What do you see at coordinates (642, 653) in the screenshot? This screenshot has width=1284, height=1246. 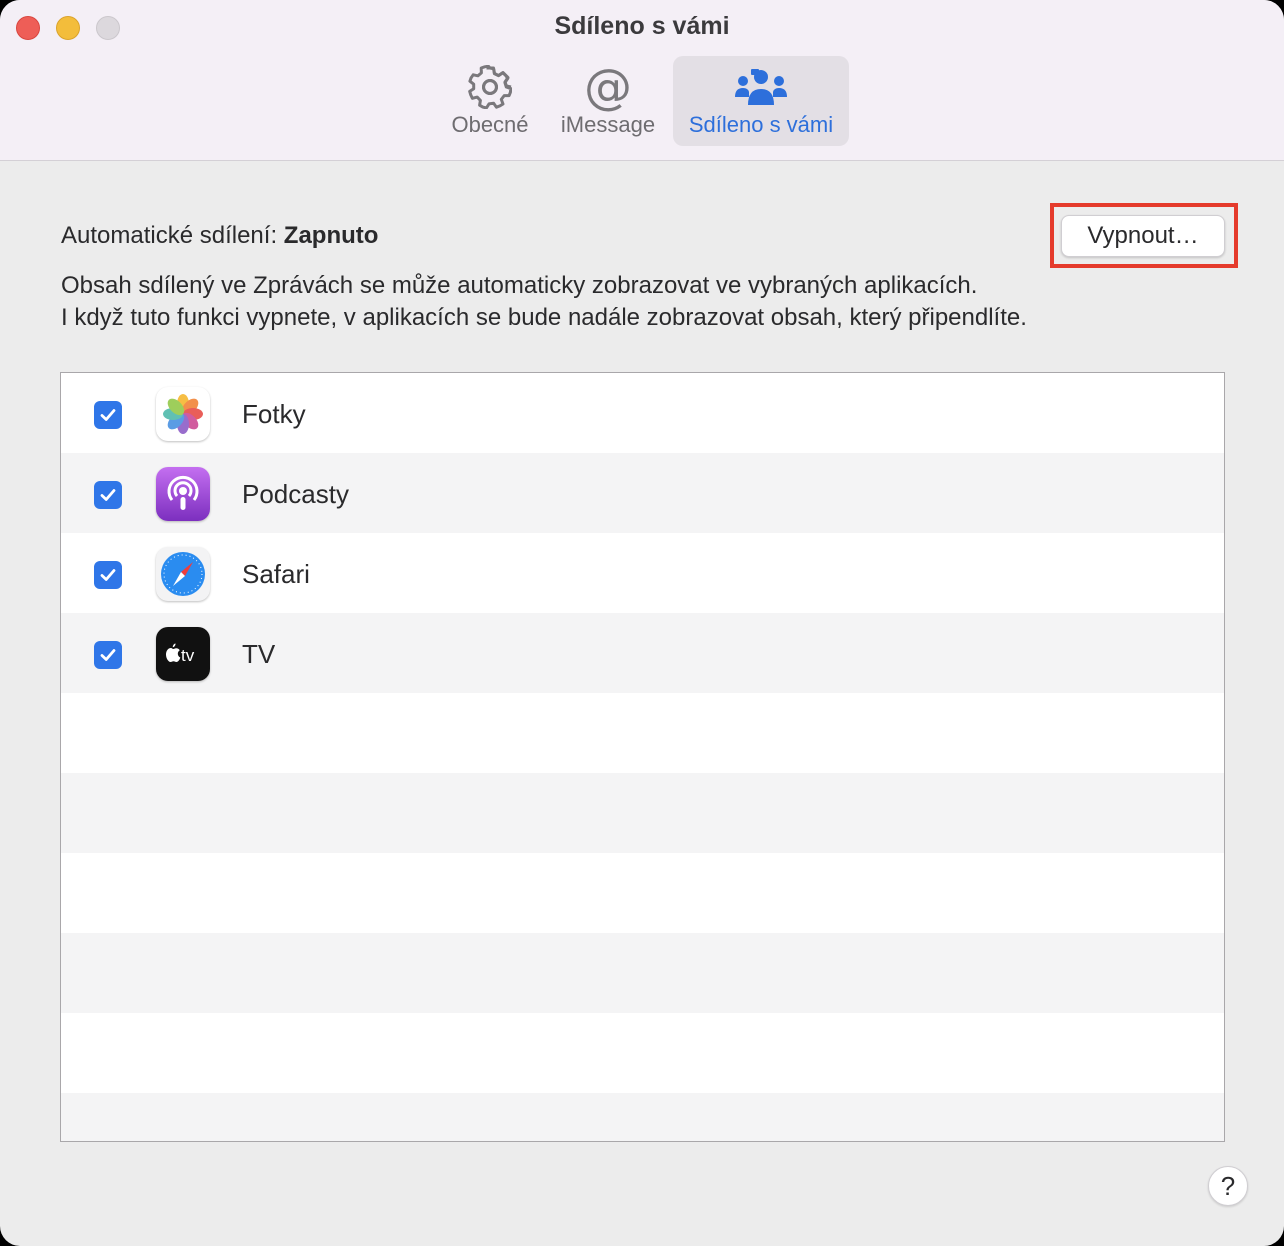 I see `list-item: tv TV` at bounding box center [642, 653].